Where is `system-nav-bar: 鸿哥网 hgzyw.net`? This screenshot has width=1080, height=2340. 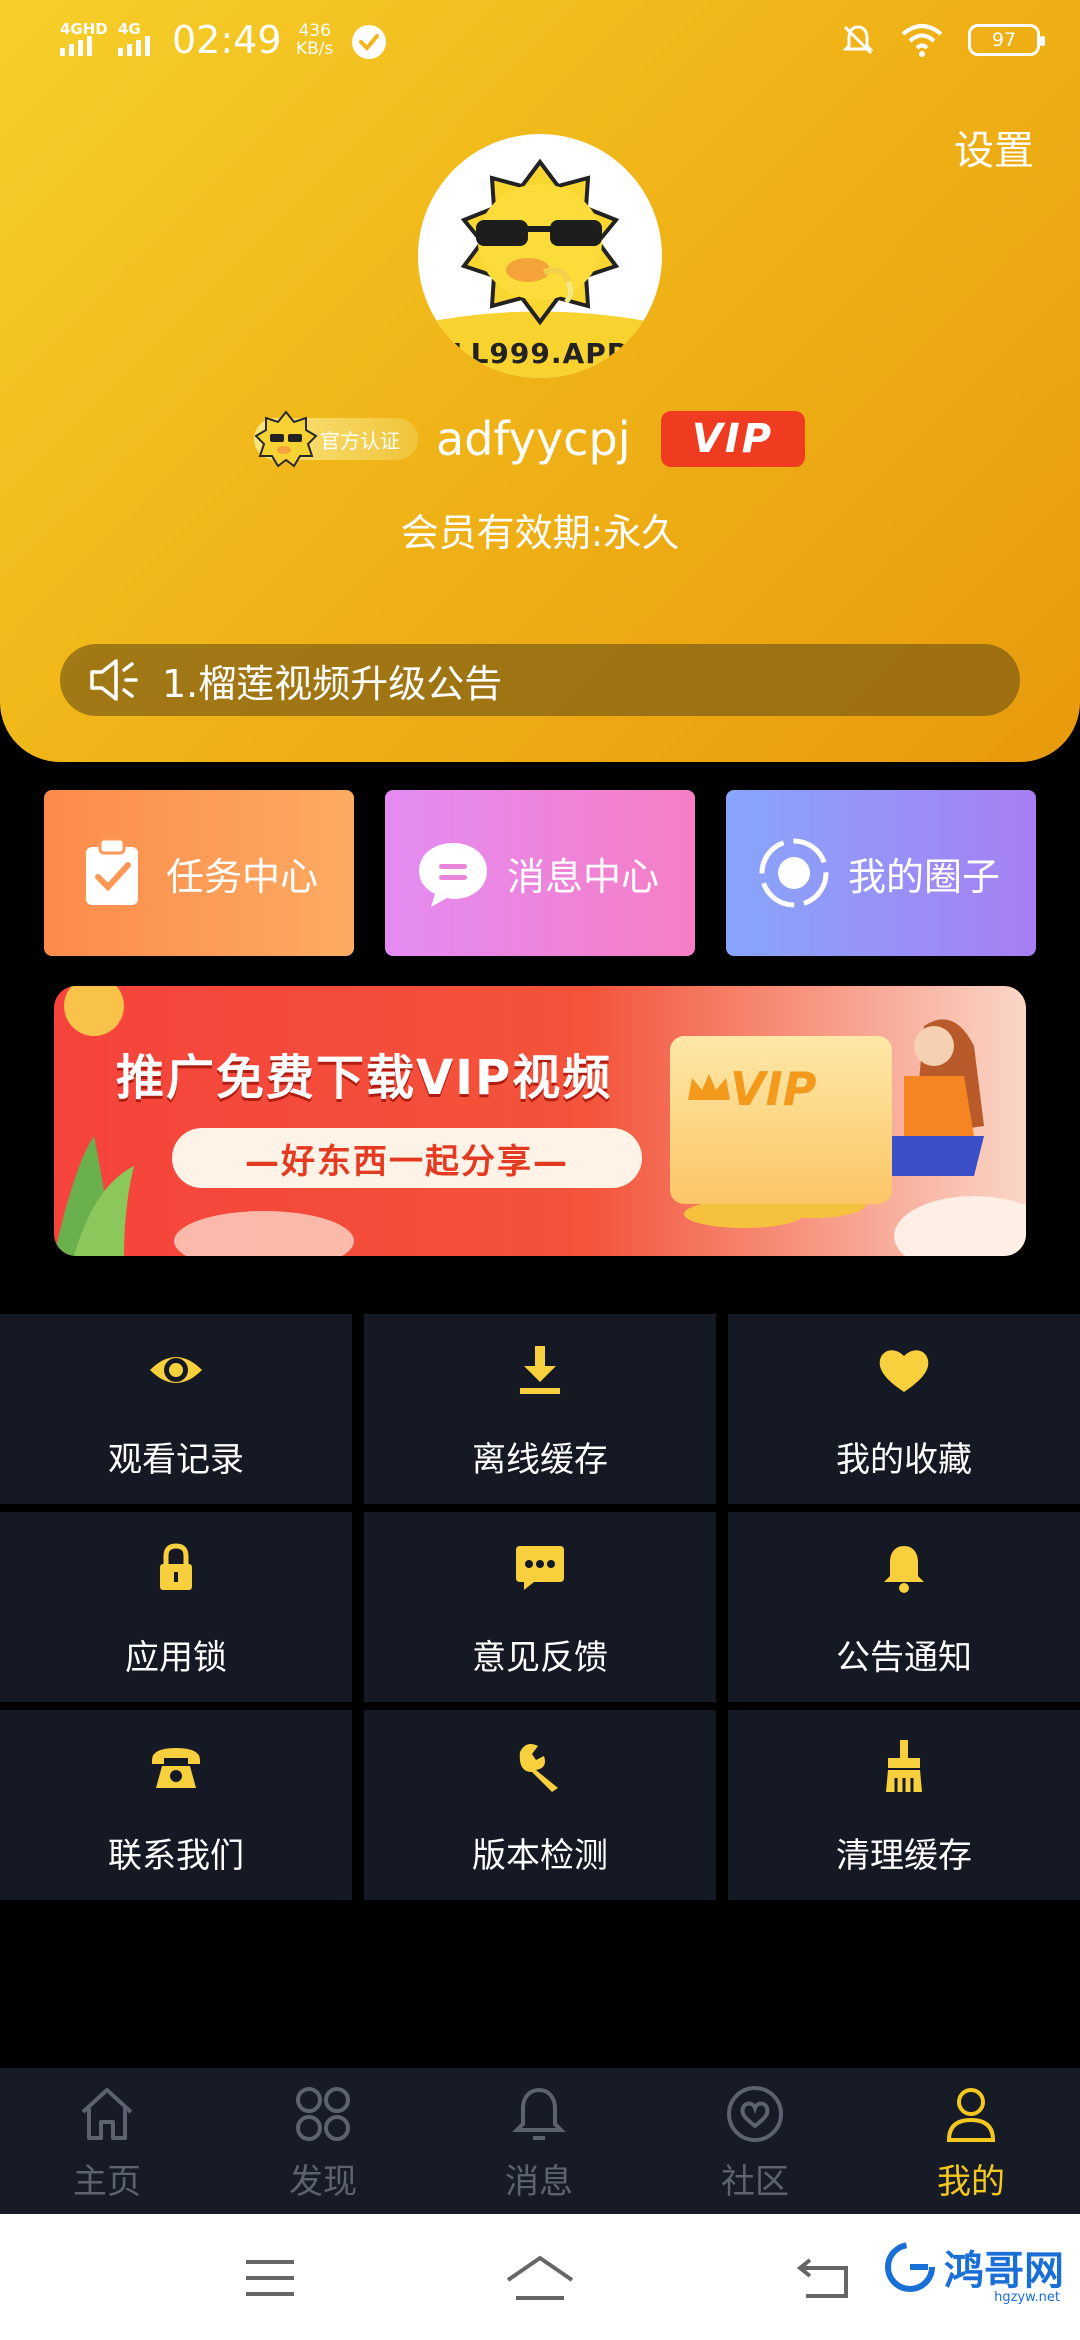
system-nav-bar: 鸿哥网 hgzyw.net is located at coordinates (540, 2277).